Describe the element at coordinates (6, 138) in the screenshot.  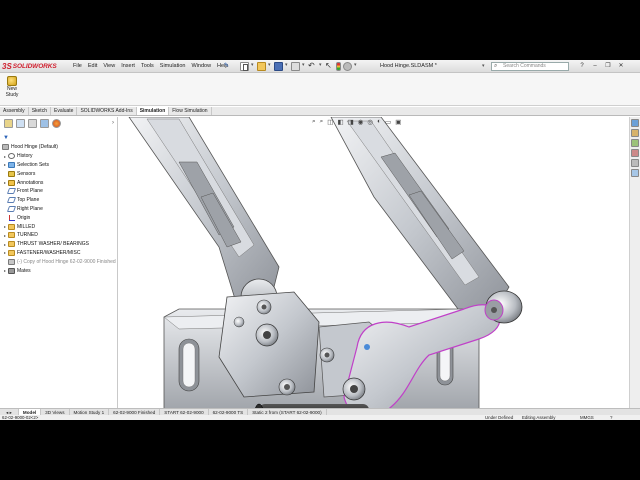
I see `filter-icon: ▼` at that location.